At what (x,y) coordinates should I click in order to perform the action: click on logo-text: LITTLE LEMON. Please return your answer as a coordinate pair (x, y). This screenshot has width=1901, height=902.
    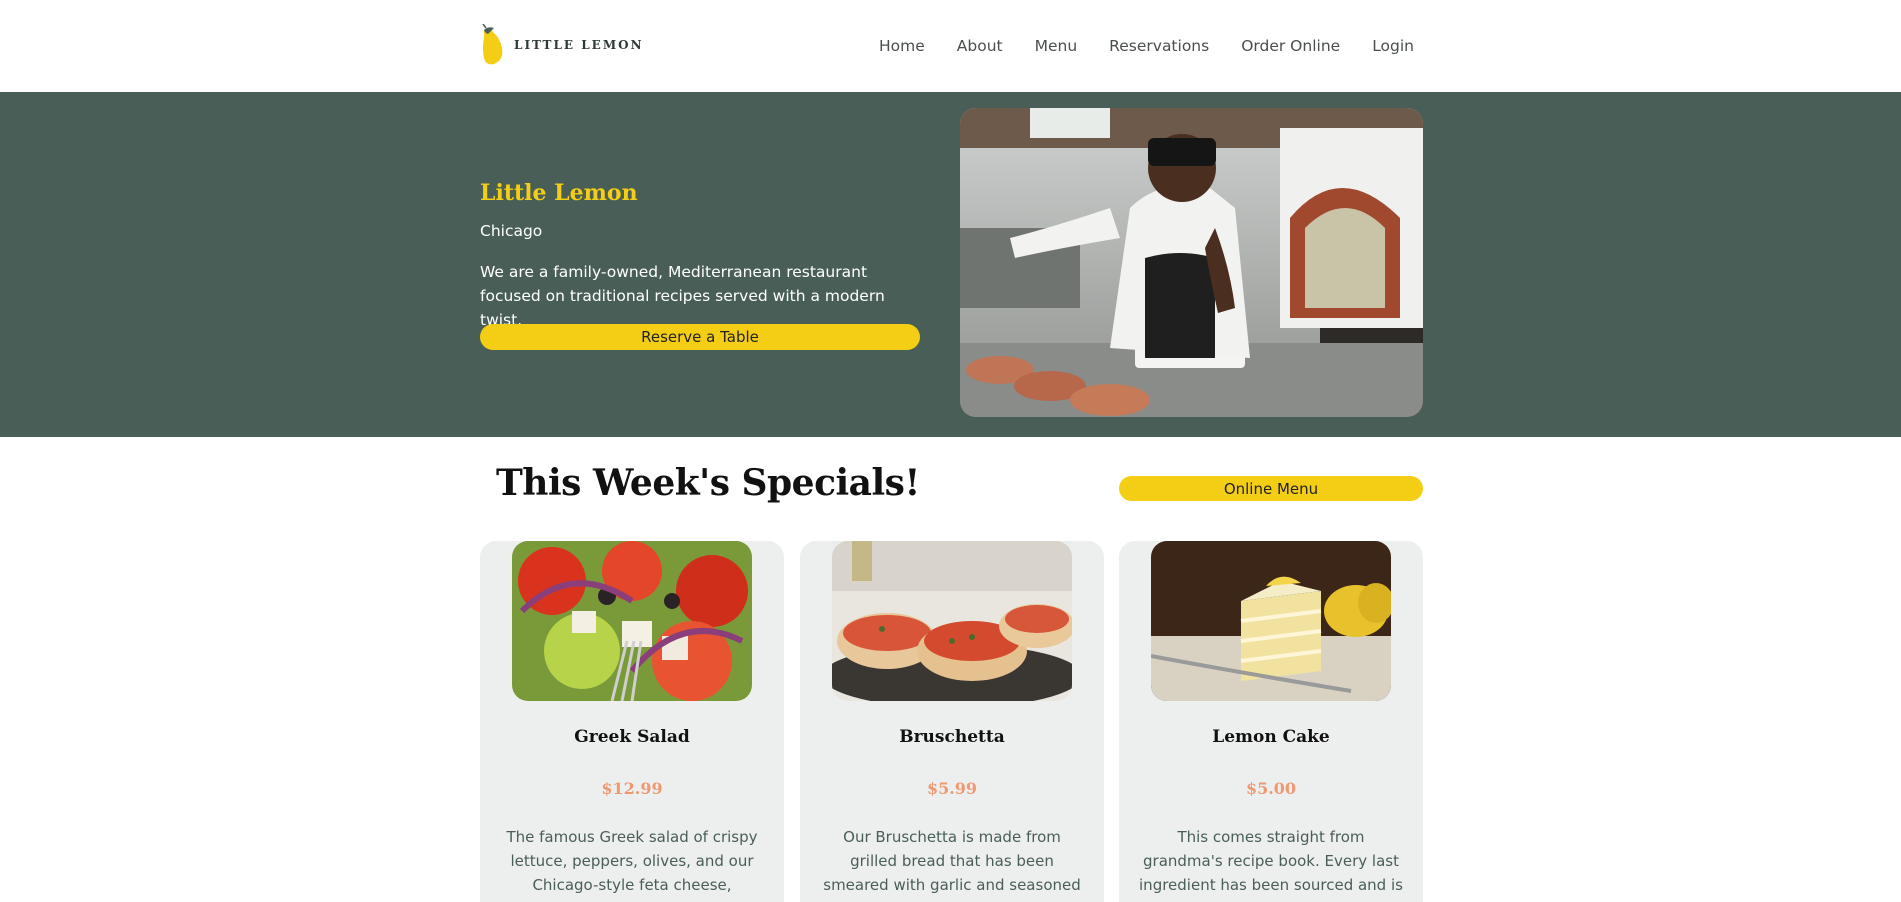
    Looking at the image, I should click on (579, 45).